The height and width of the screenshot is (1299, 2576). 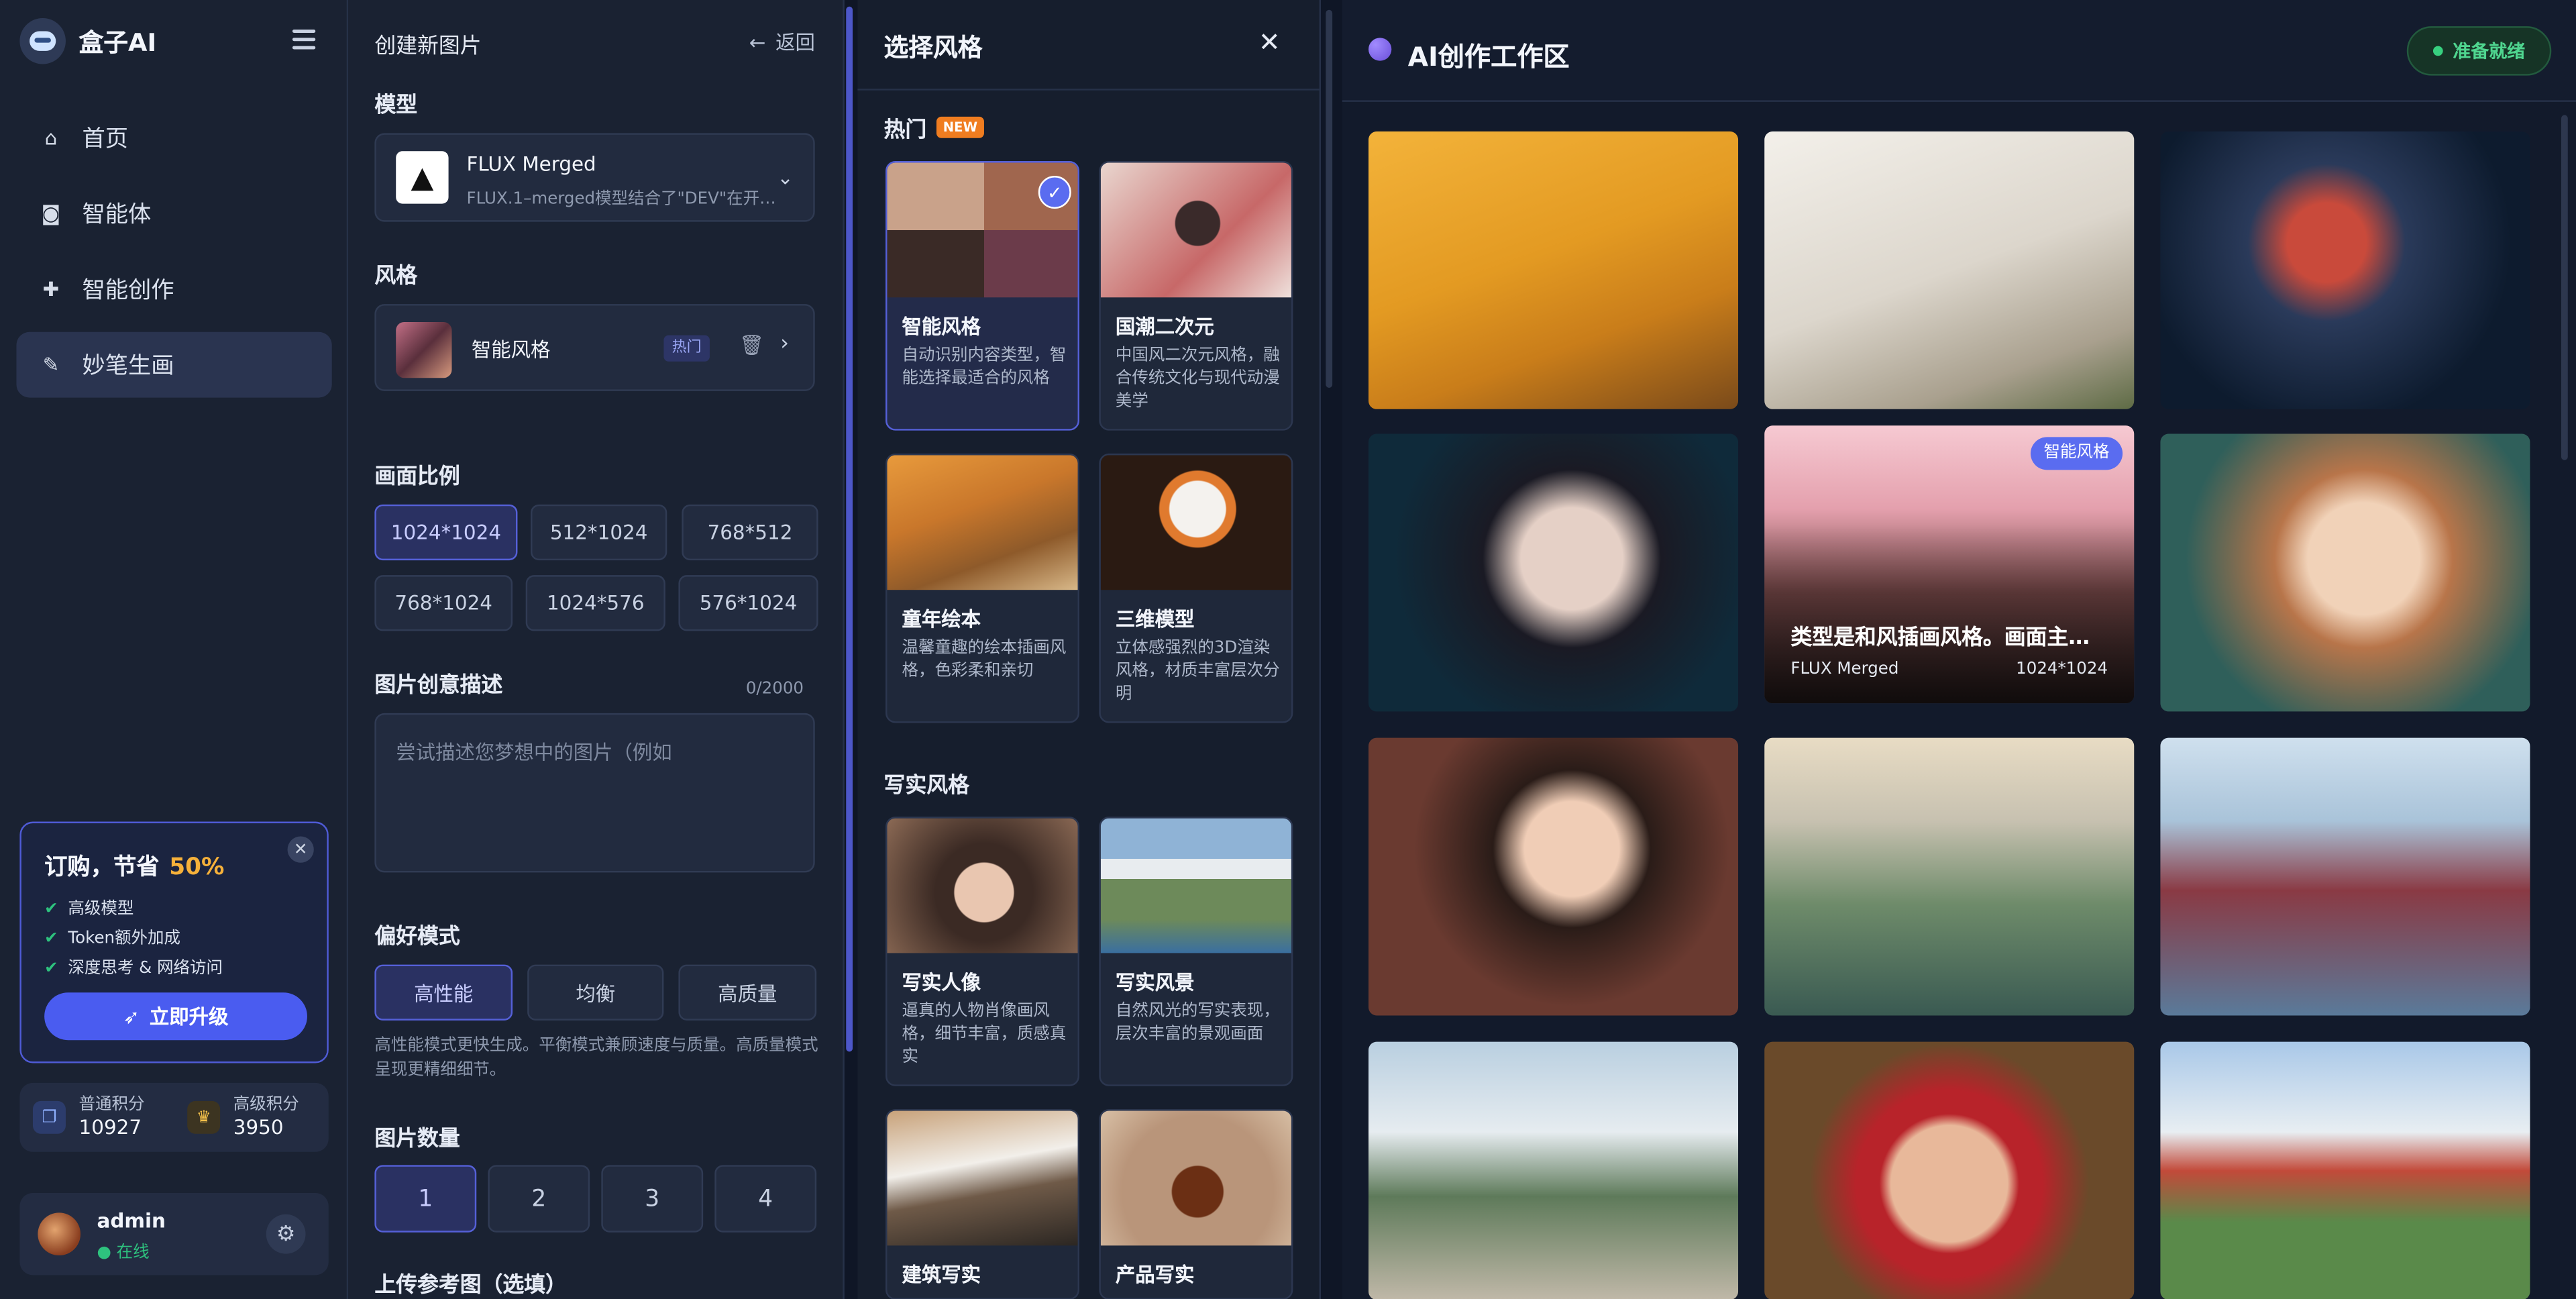 What do you see at coordinates (1197, 1023) in the screenshot?
I see `card-desc: 自然风光的写实表现，层次丰富的景观画面` at bounding box center [1197, 1023].